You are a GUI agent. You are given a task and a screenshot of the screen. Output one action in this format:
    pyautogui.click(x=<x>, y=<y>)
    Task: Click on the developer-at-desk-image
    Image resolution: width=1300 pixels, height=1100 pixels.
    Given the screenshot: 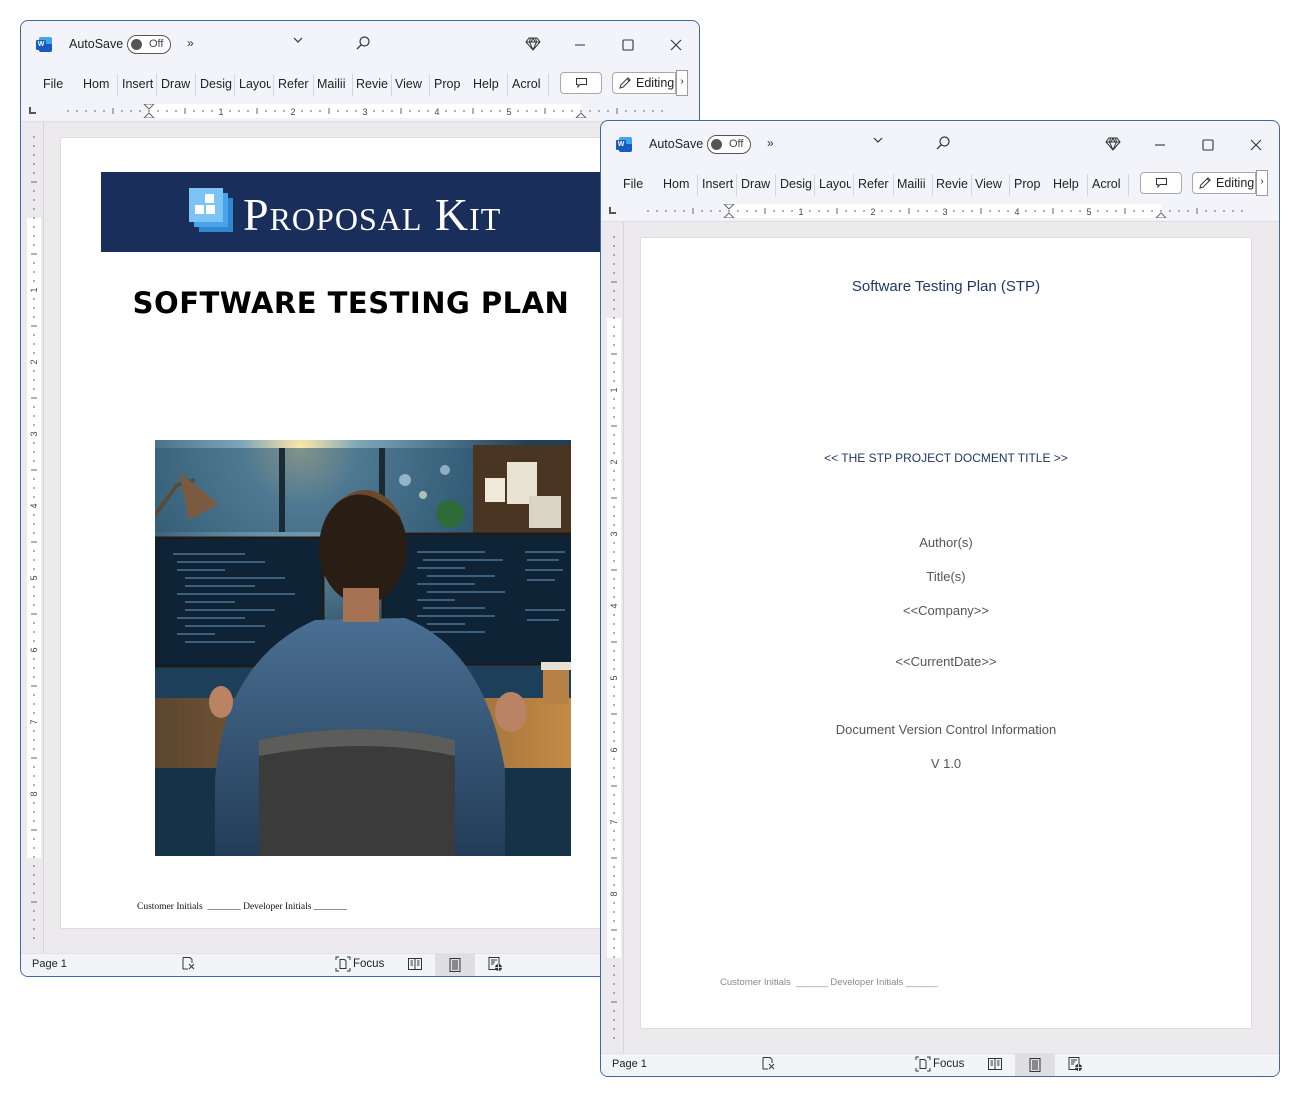 What is the action you would take?
    pyautogui.click(x=363, y=648)
    